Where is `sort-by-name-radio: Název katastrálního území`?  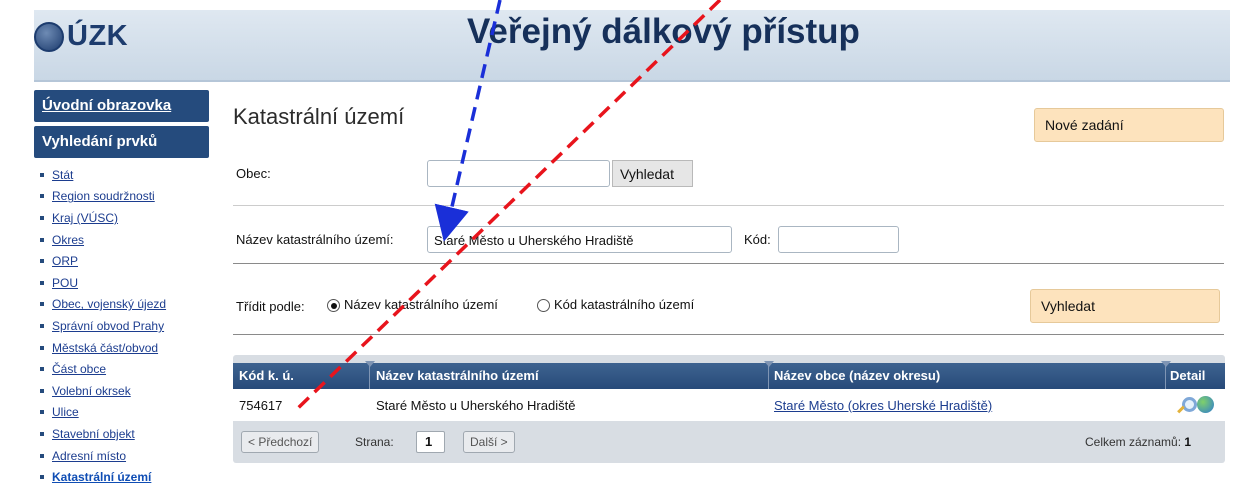
sort-by-name-radio: Název katastrálního území is located at coordinates (412, 305).